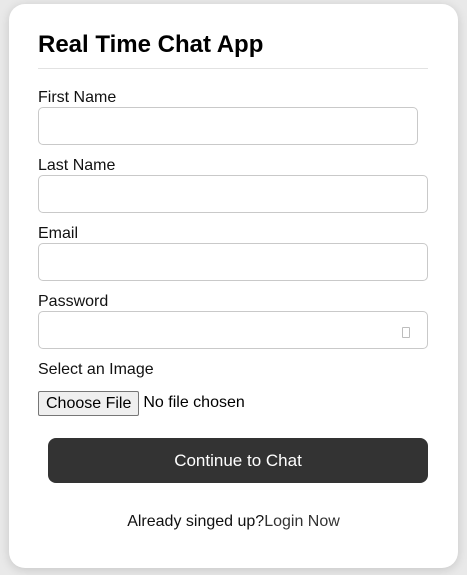  What do you see at coordinates (141, 403) in the screenshot?
I see `file-picker: Choose File No file chosen` at bounding box center [141, 403].